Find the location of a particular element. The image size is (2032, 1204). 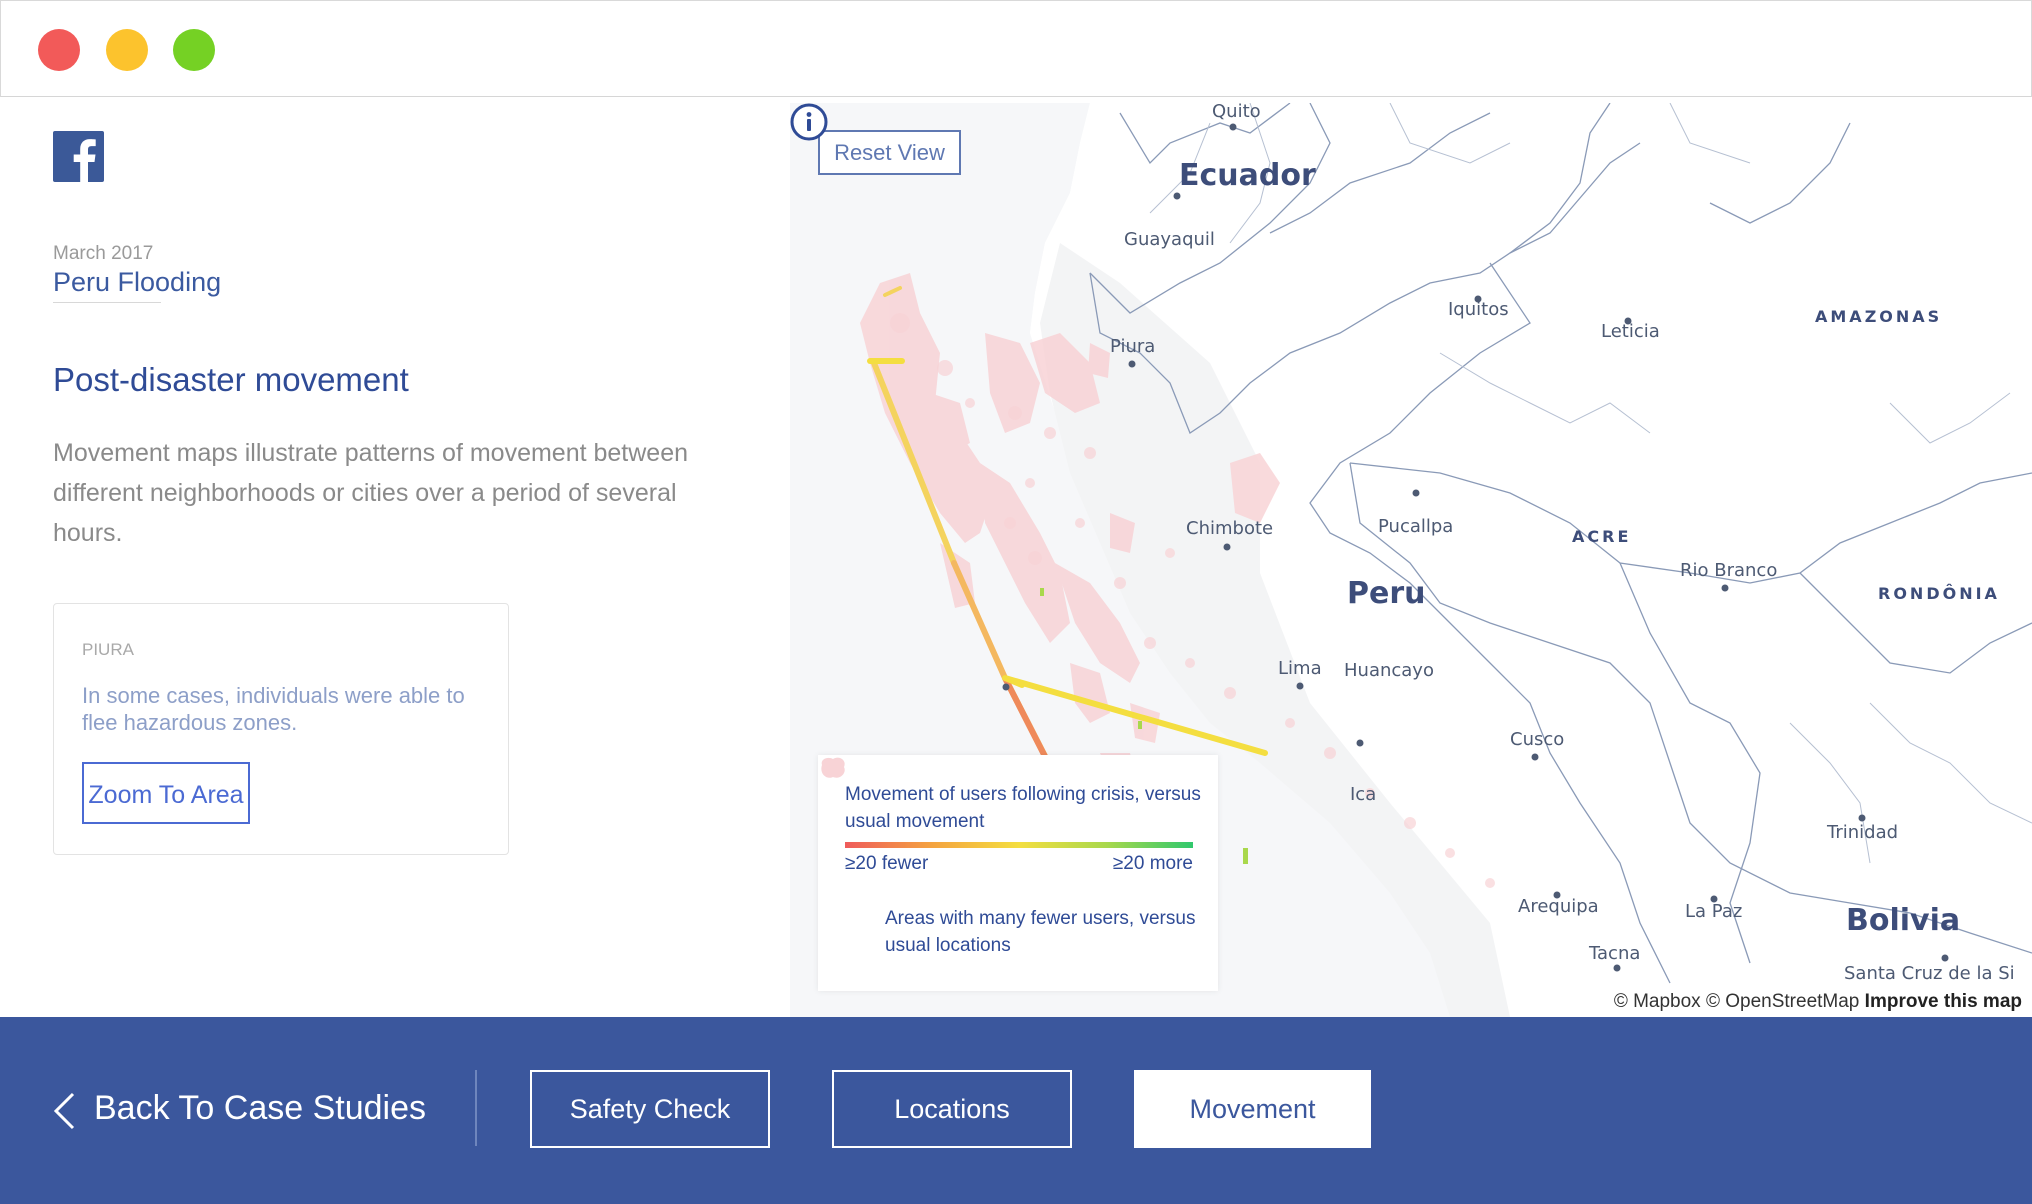

map-label-cusco: Cusco is located at coordinates (1537, 739).